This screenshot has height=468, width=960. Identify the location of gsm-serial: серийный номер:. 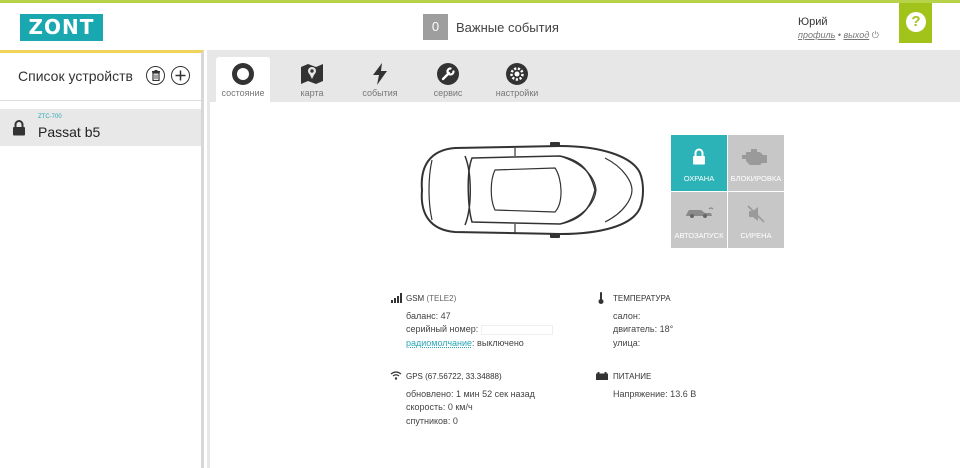
(479, 329).